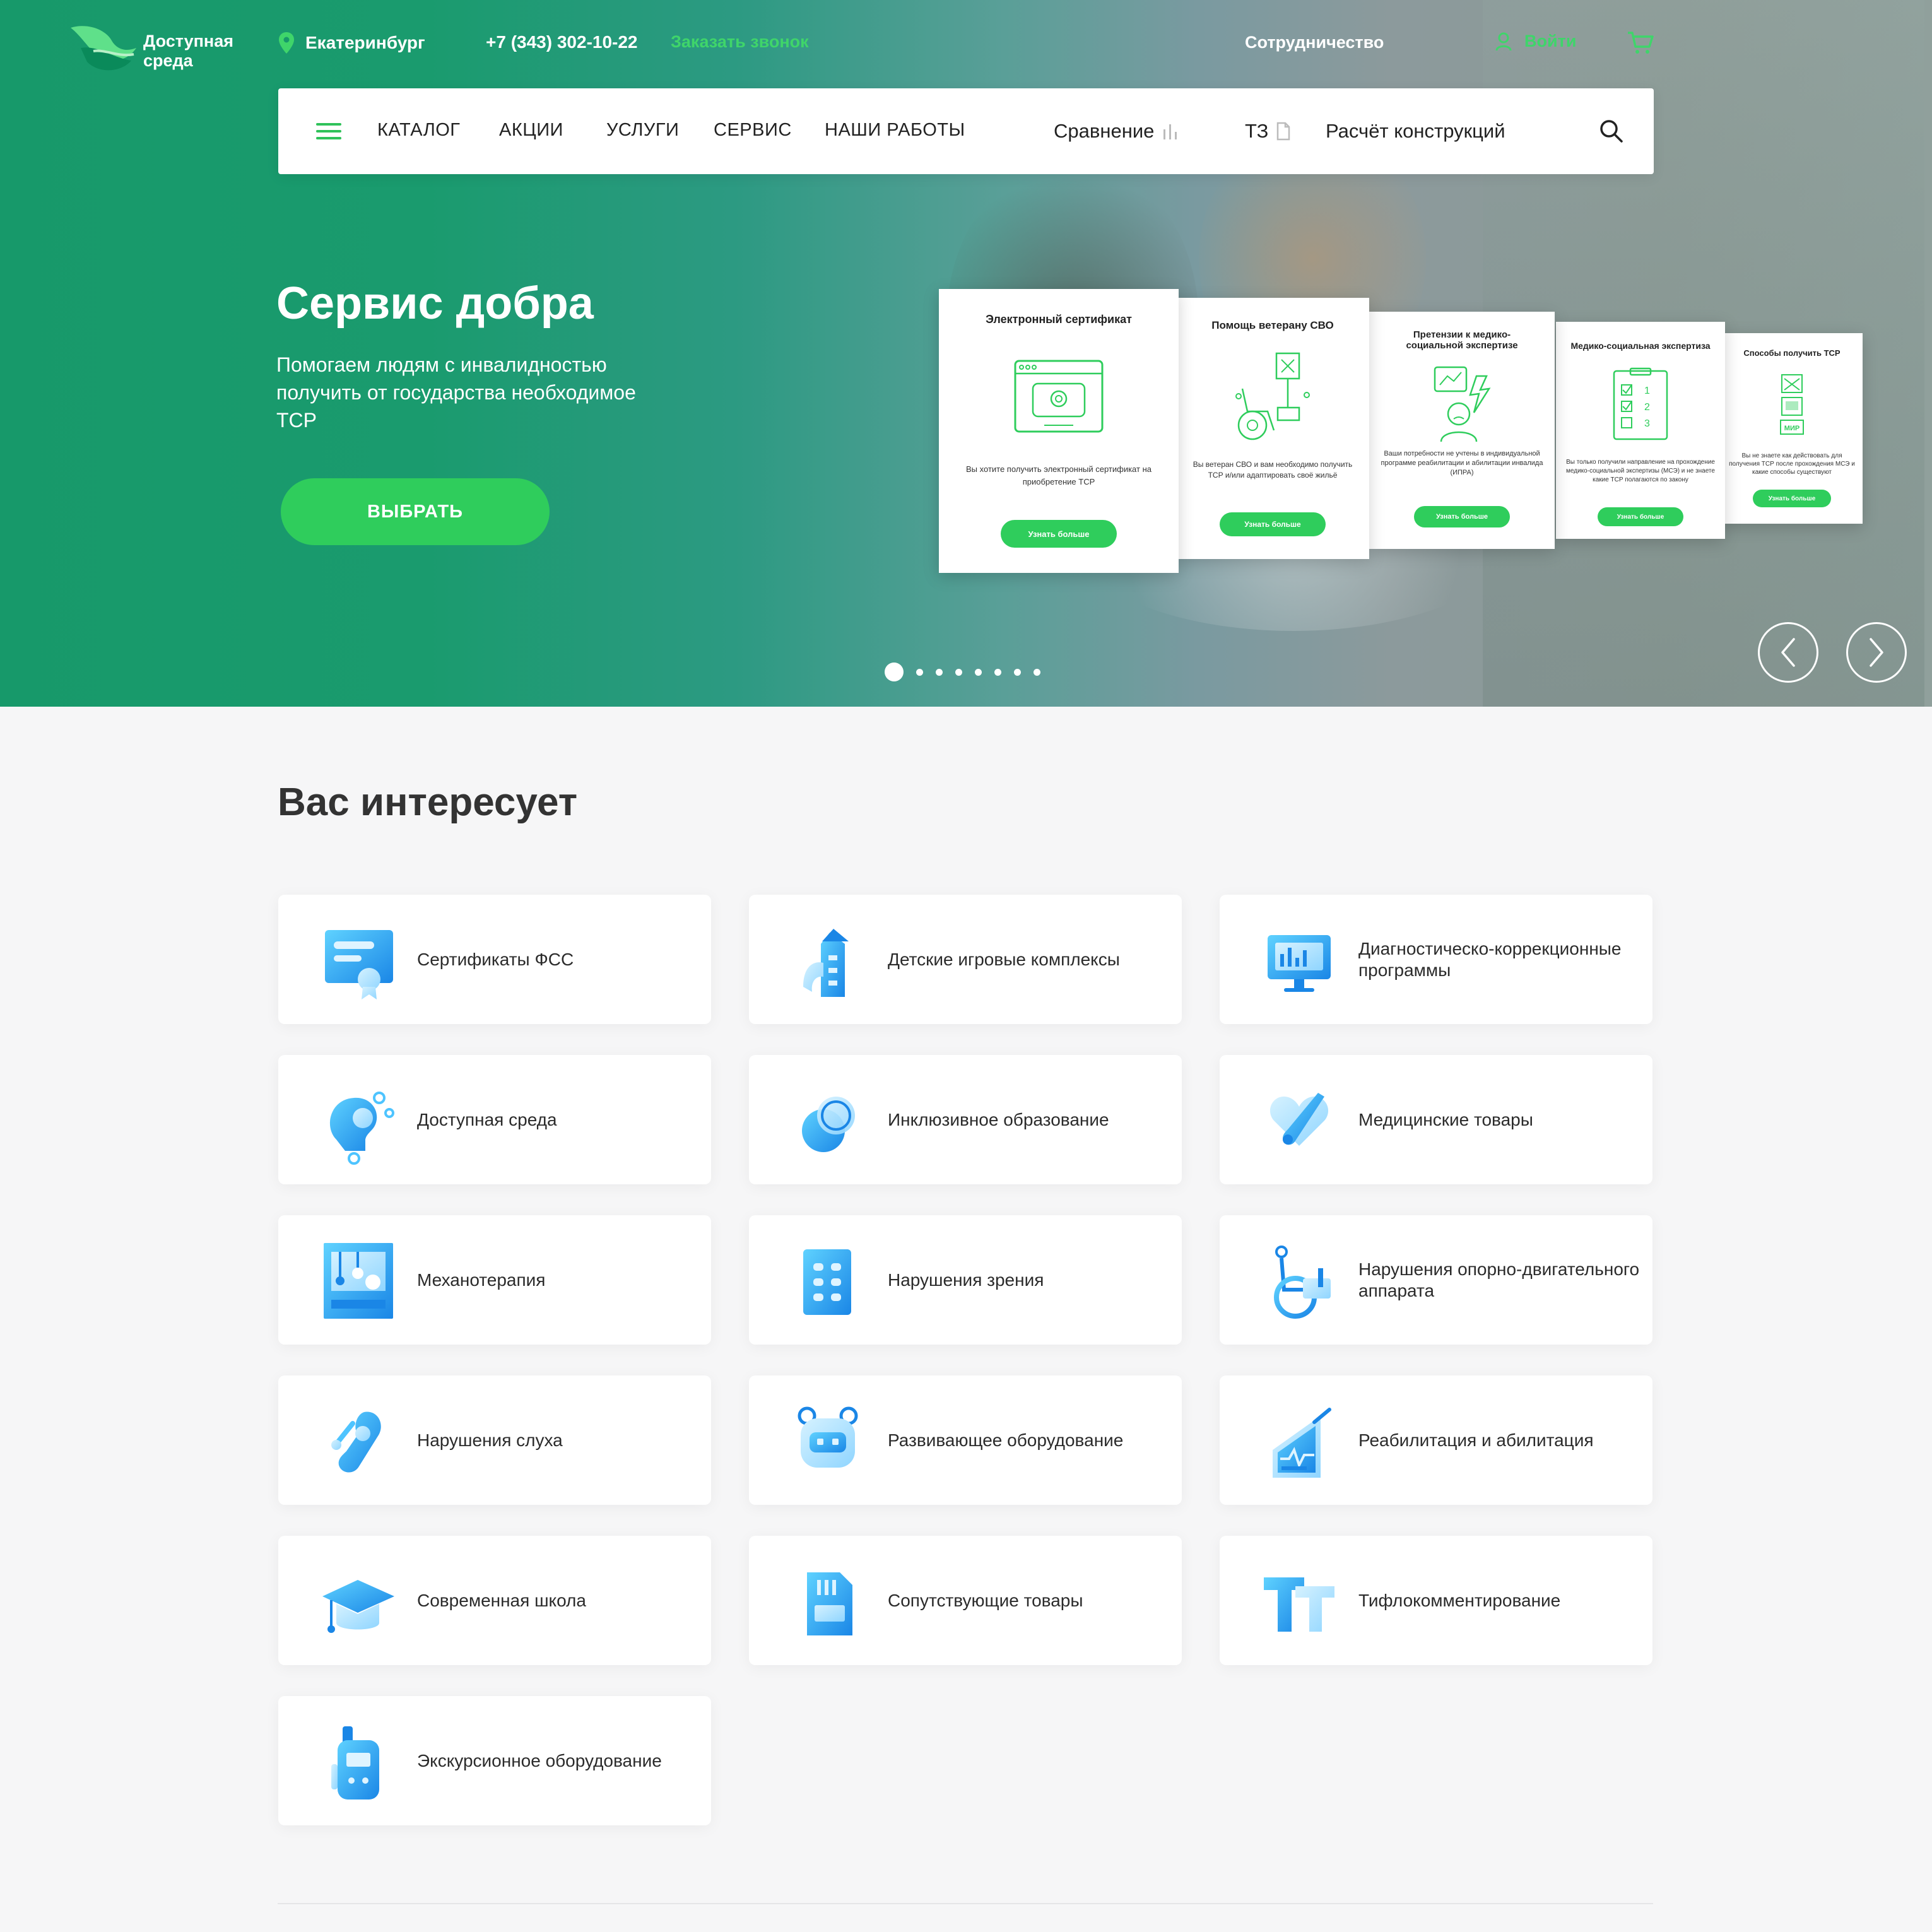 This screenshot has height=1932, width=1932. I want to click on interest-tile: Тифлокомментирование, so click(1436, 1600).